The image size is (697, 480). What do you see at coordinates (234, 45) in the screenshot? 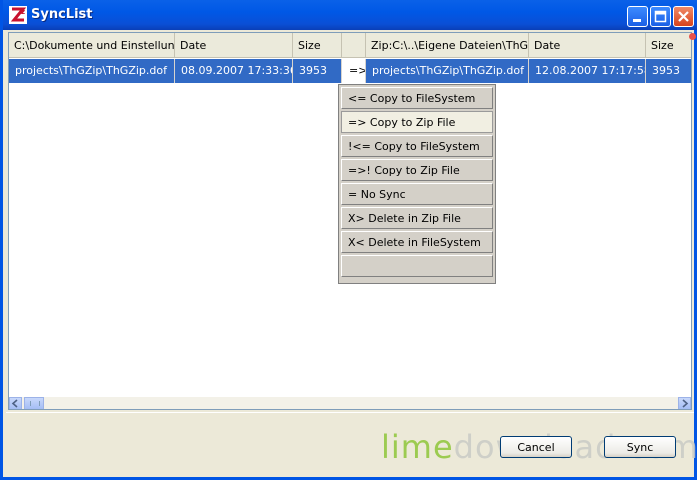
I see `column-header-left-date: Date` at bounding box center [234, 45].